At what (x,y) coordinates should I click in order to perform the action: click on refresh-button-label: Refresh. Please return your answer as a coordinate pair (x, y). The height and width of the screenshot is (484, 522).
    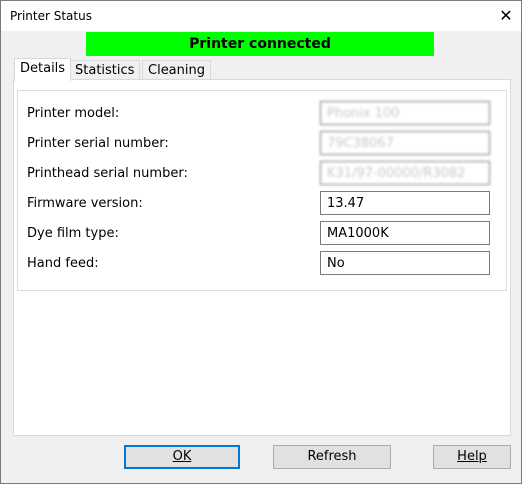
    Looking at the image, I should click on (332, 456).